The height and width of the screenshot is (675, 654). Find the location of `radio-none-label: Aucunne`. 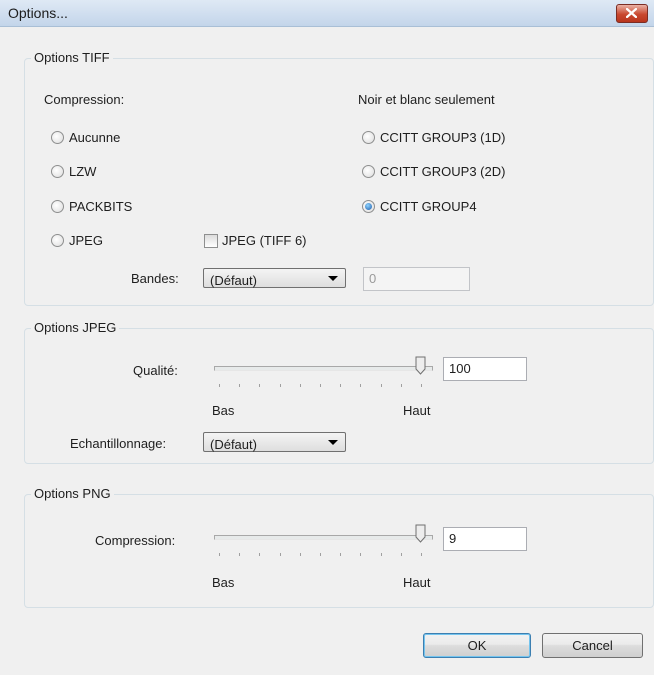

radio-none-label: Aucunne is located at coordinates (95, 137).